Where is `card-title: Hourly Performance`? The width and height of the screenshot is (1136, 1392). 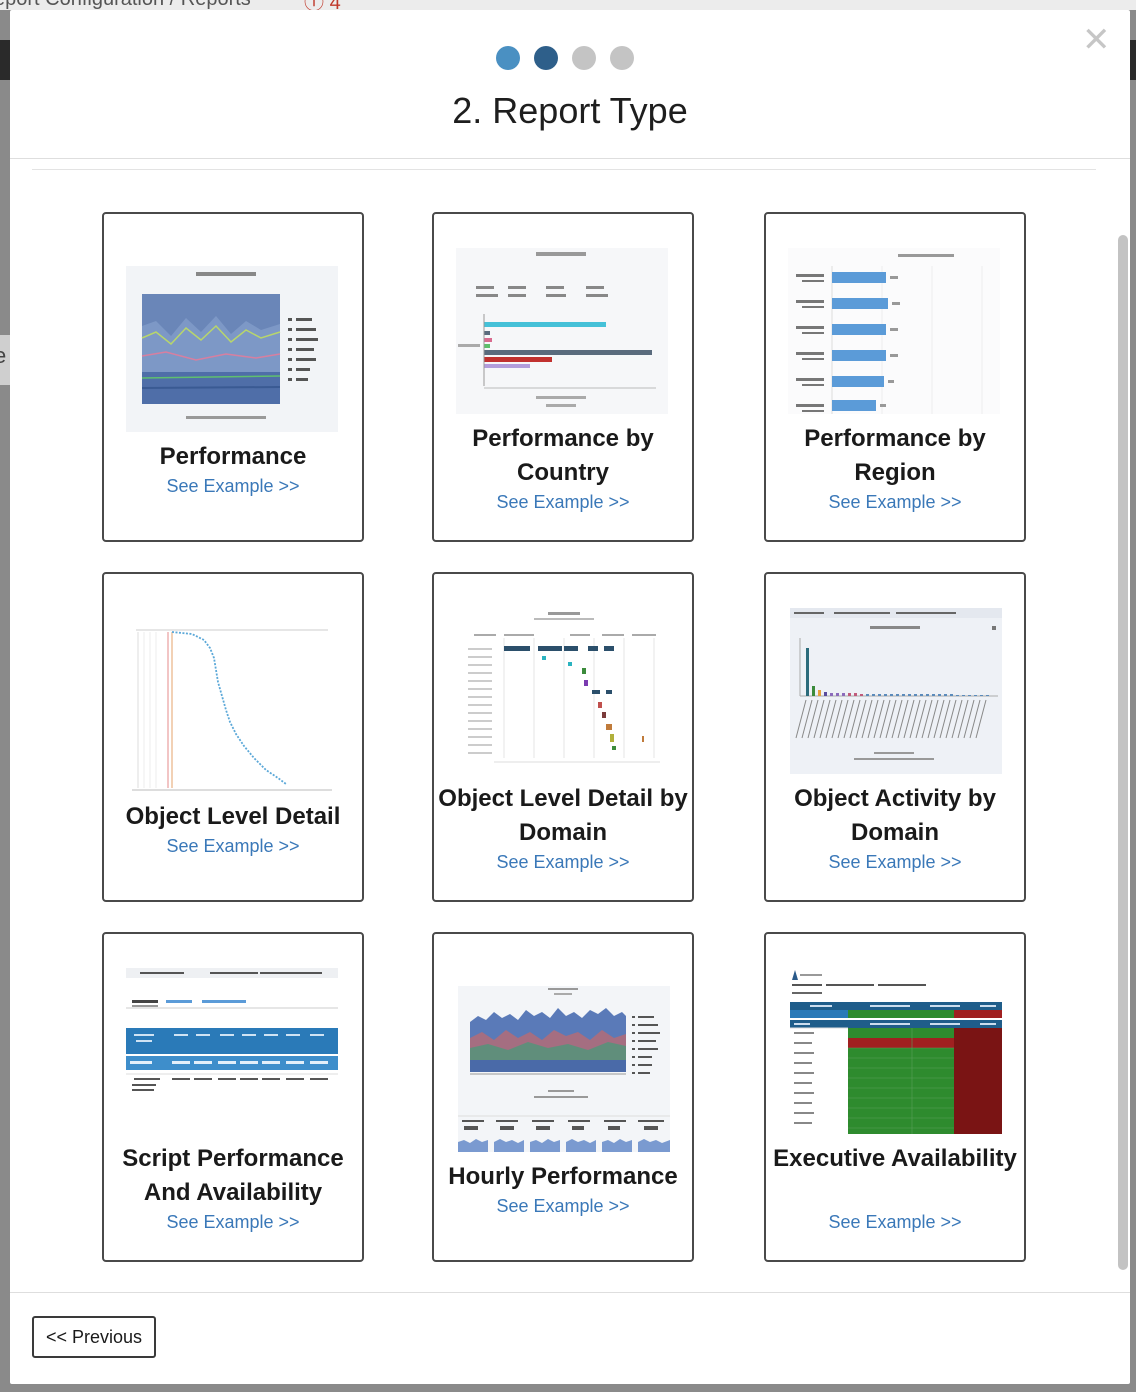
card-title: Hourly Performance is located at coordinates (563, 1176).